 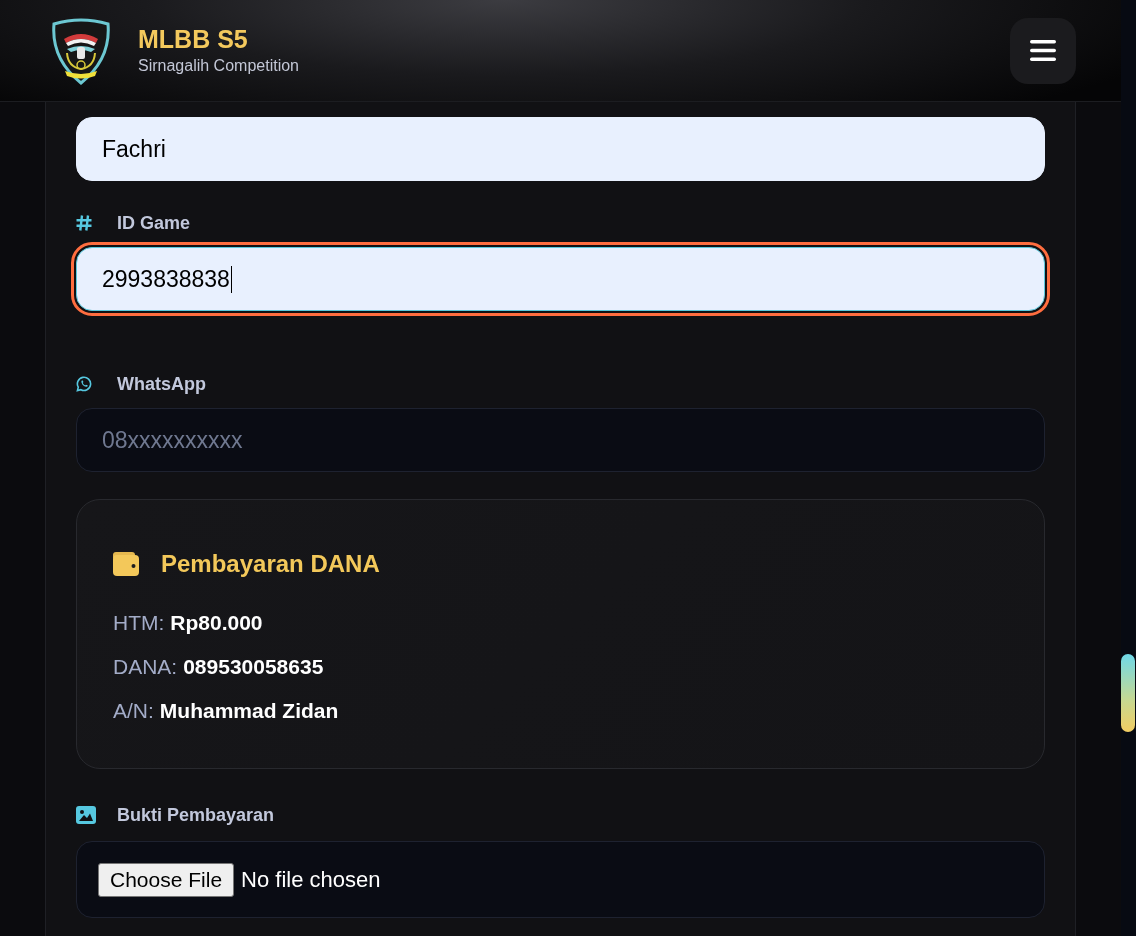 What do you see at coordinates (86, 815) in the screenshot?
I see `image-icon` at bounding box center [86, 815].